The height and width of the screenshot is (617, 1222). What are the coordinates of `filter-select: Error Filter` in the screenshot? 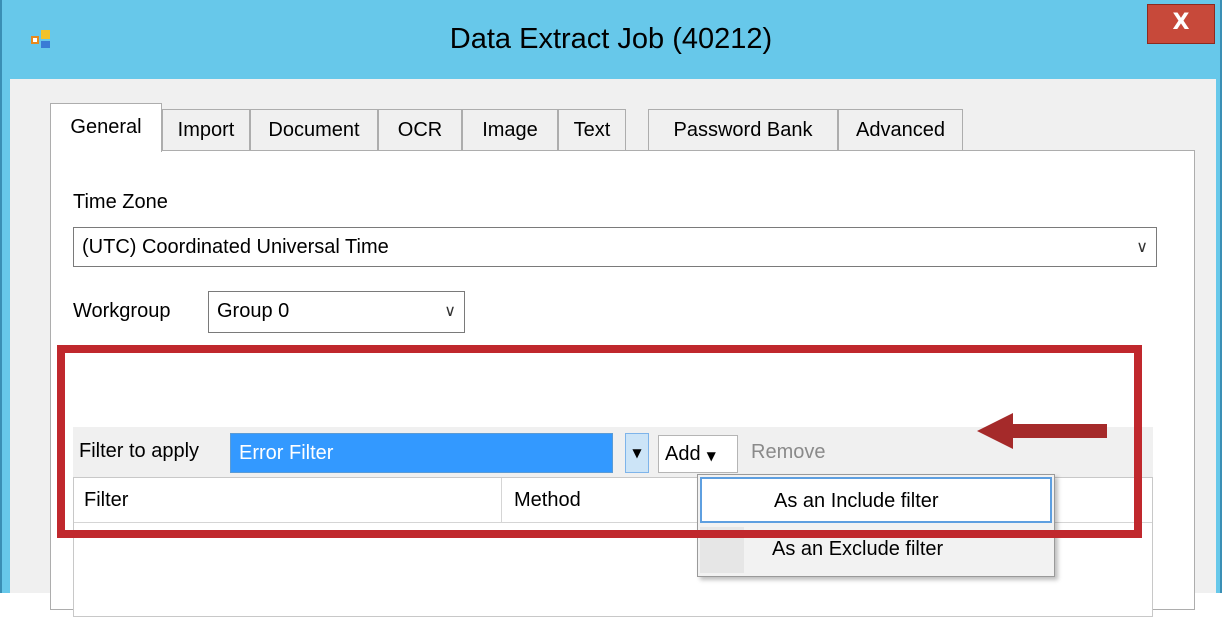 It's located at (421, 453).